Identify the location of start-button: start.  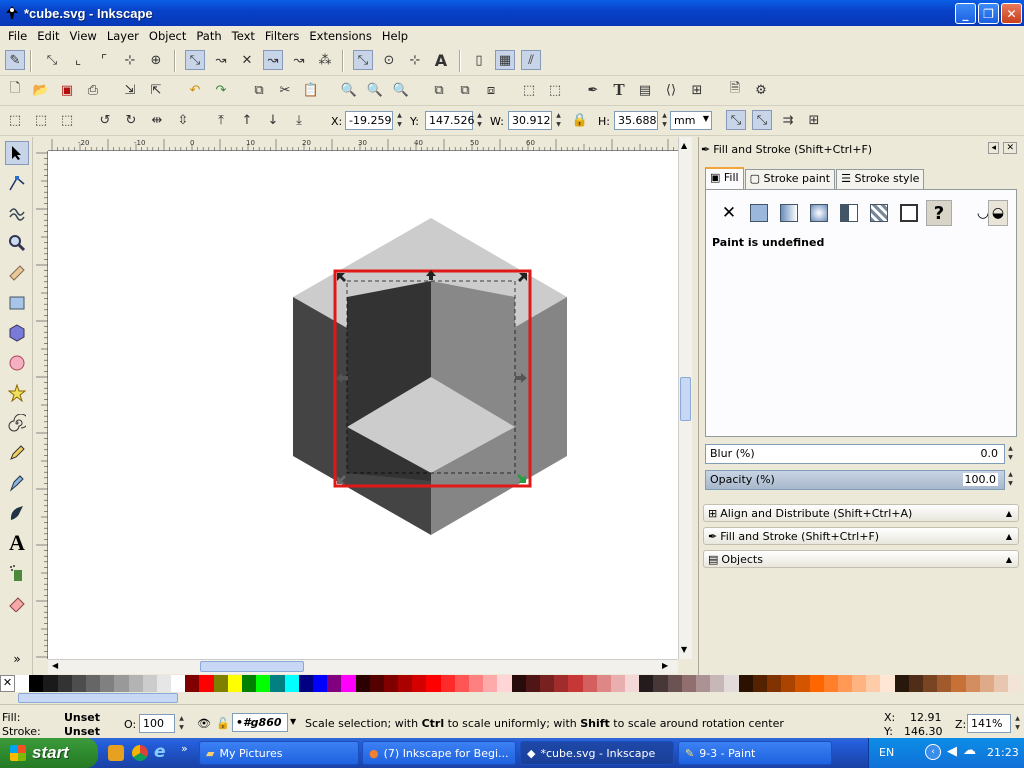
(49, 753).